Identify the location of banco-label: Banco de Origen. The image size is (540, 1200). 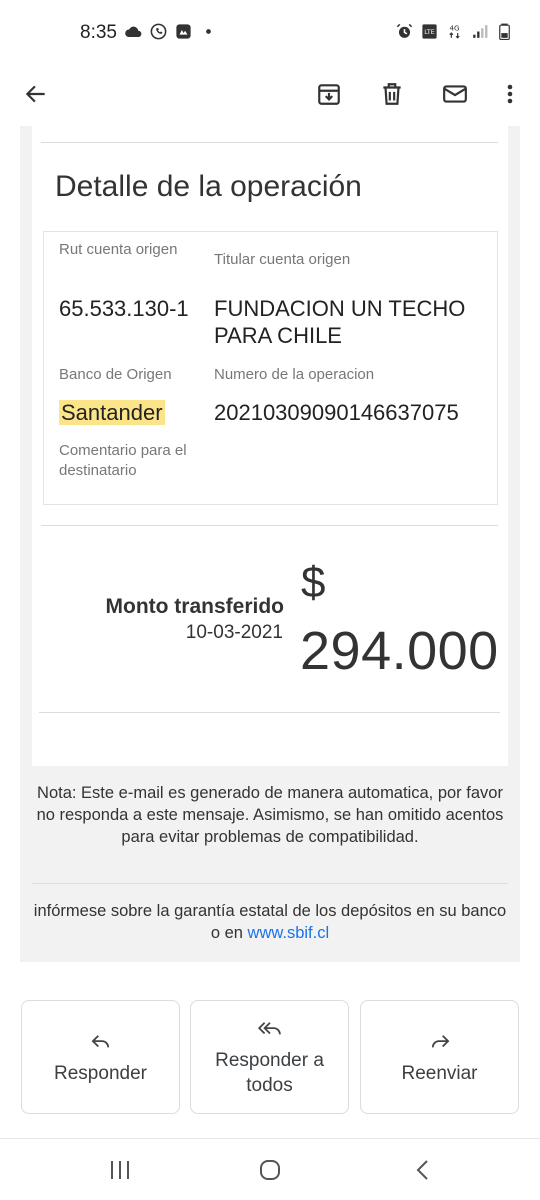
(115, 374).